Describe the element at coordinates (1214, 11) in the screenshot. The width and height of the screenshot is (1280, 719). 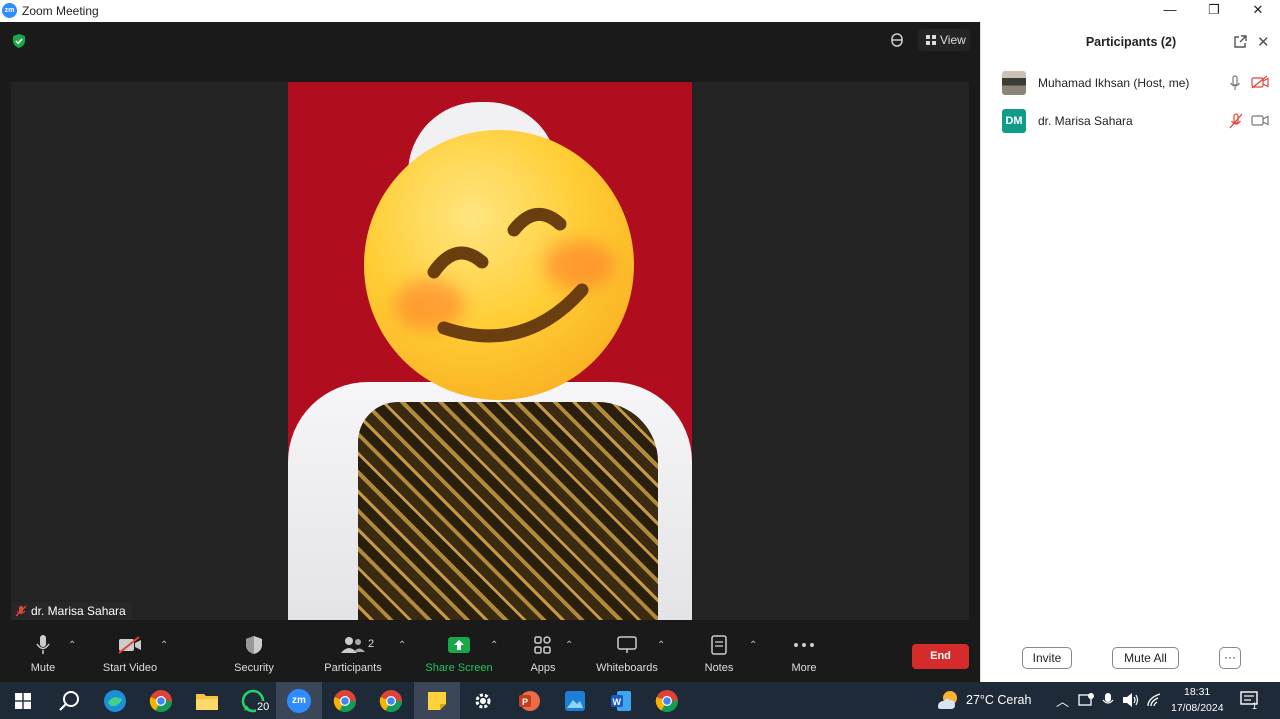
I see `restore-button: ❐` at that location.